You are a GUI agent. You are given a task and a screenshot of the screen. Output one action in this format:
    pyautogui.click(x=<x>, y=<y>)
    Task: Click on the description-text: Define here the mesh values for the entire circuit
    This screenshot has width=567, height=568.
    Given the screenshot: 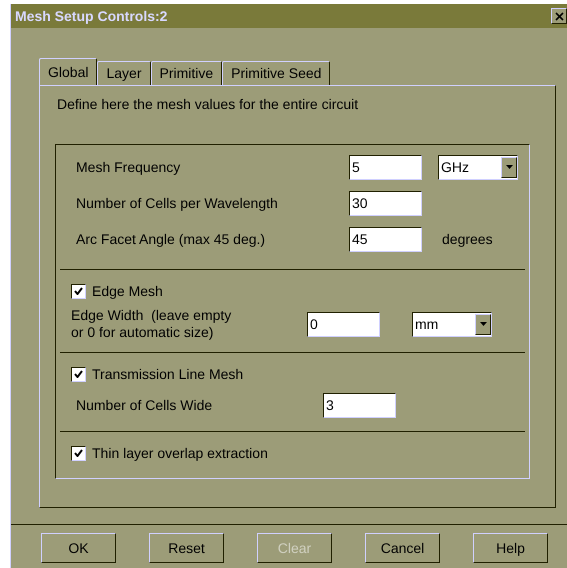 What is the action you would take?
    pyautogui.click(x=208, y=104)
    